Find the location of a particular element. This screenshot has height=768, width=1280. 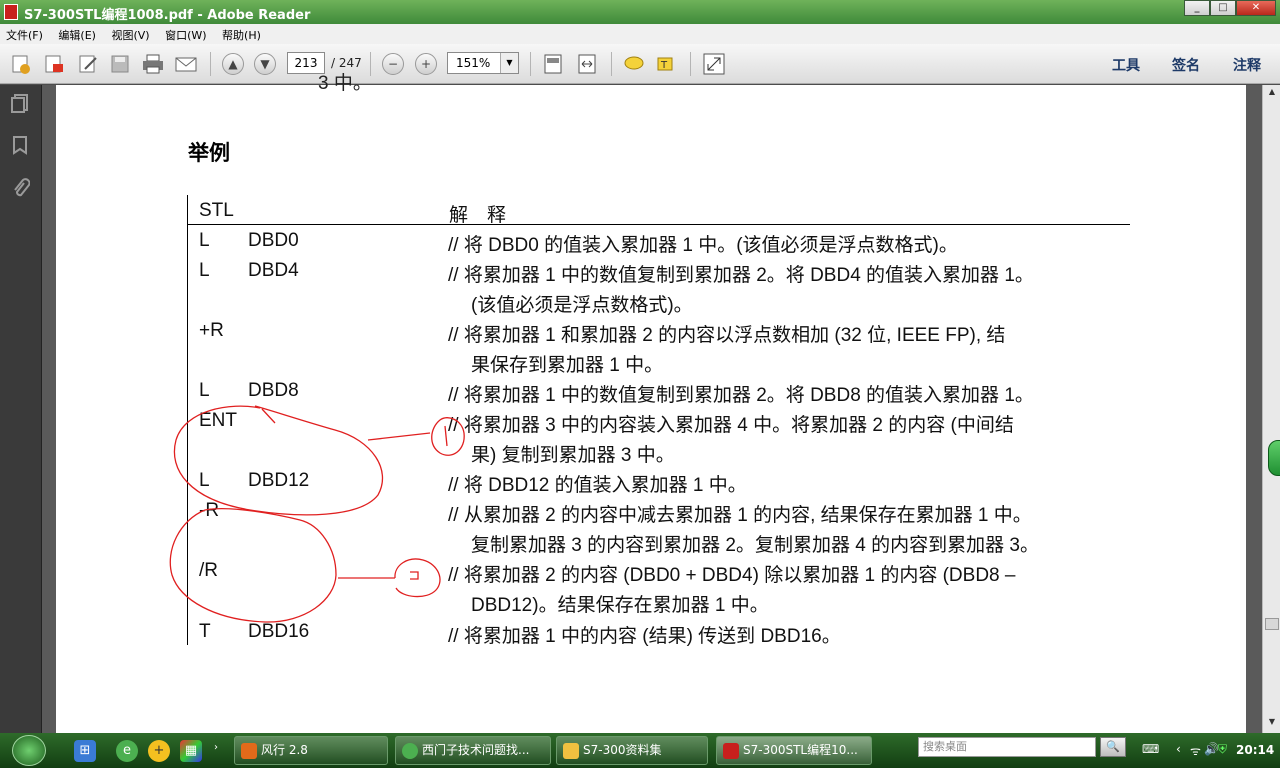

circle-1-annotation is located at coordinates (448, 436).